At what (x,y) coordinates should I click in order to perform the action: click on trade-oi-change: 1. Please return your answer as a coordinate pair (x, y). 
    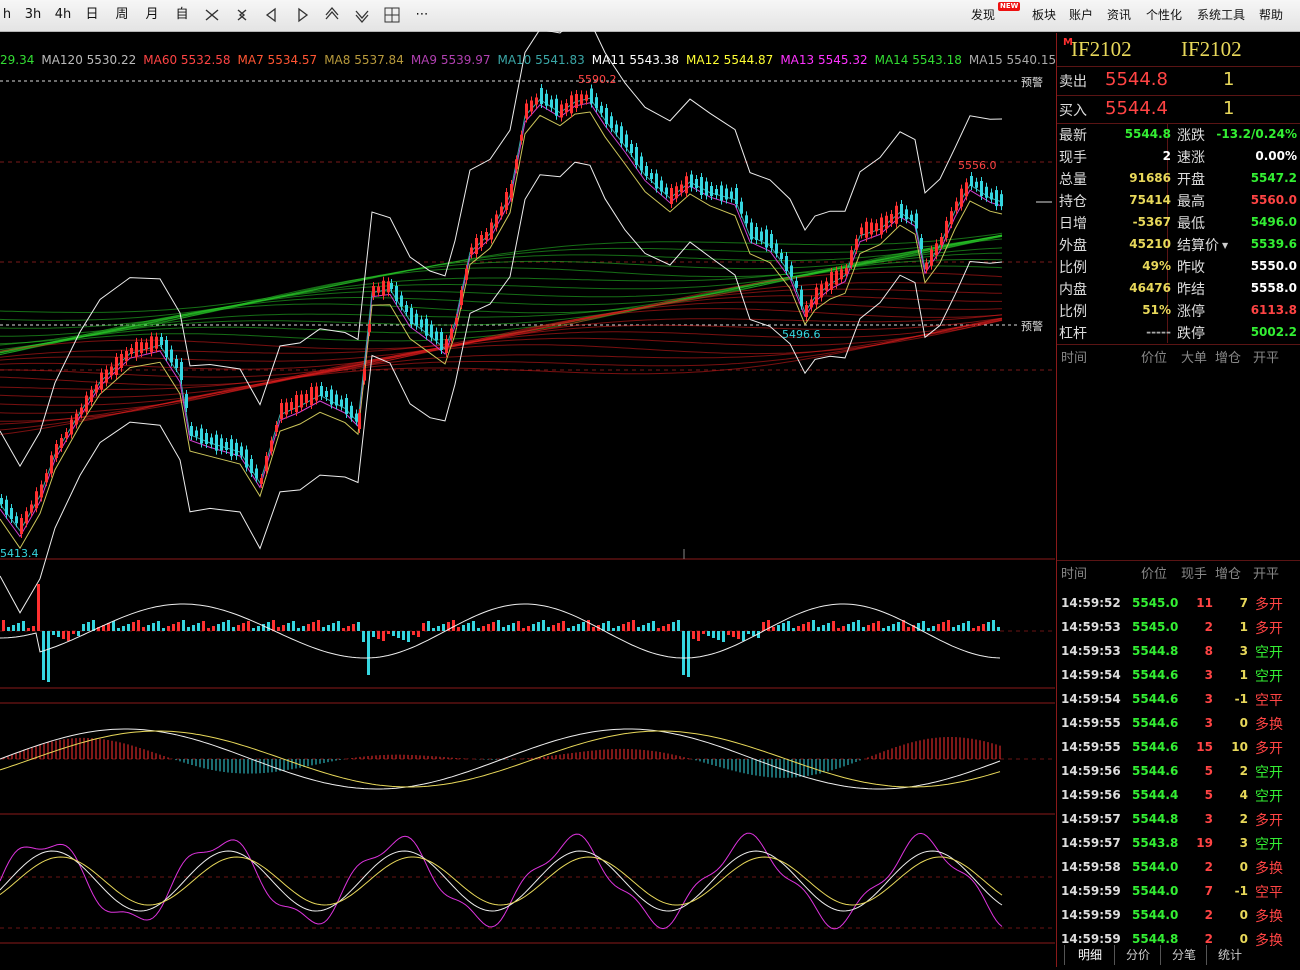
    Looking at the image, I should click on (1243, 627).